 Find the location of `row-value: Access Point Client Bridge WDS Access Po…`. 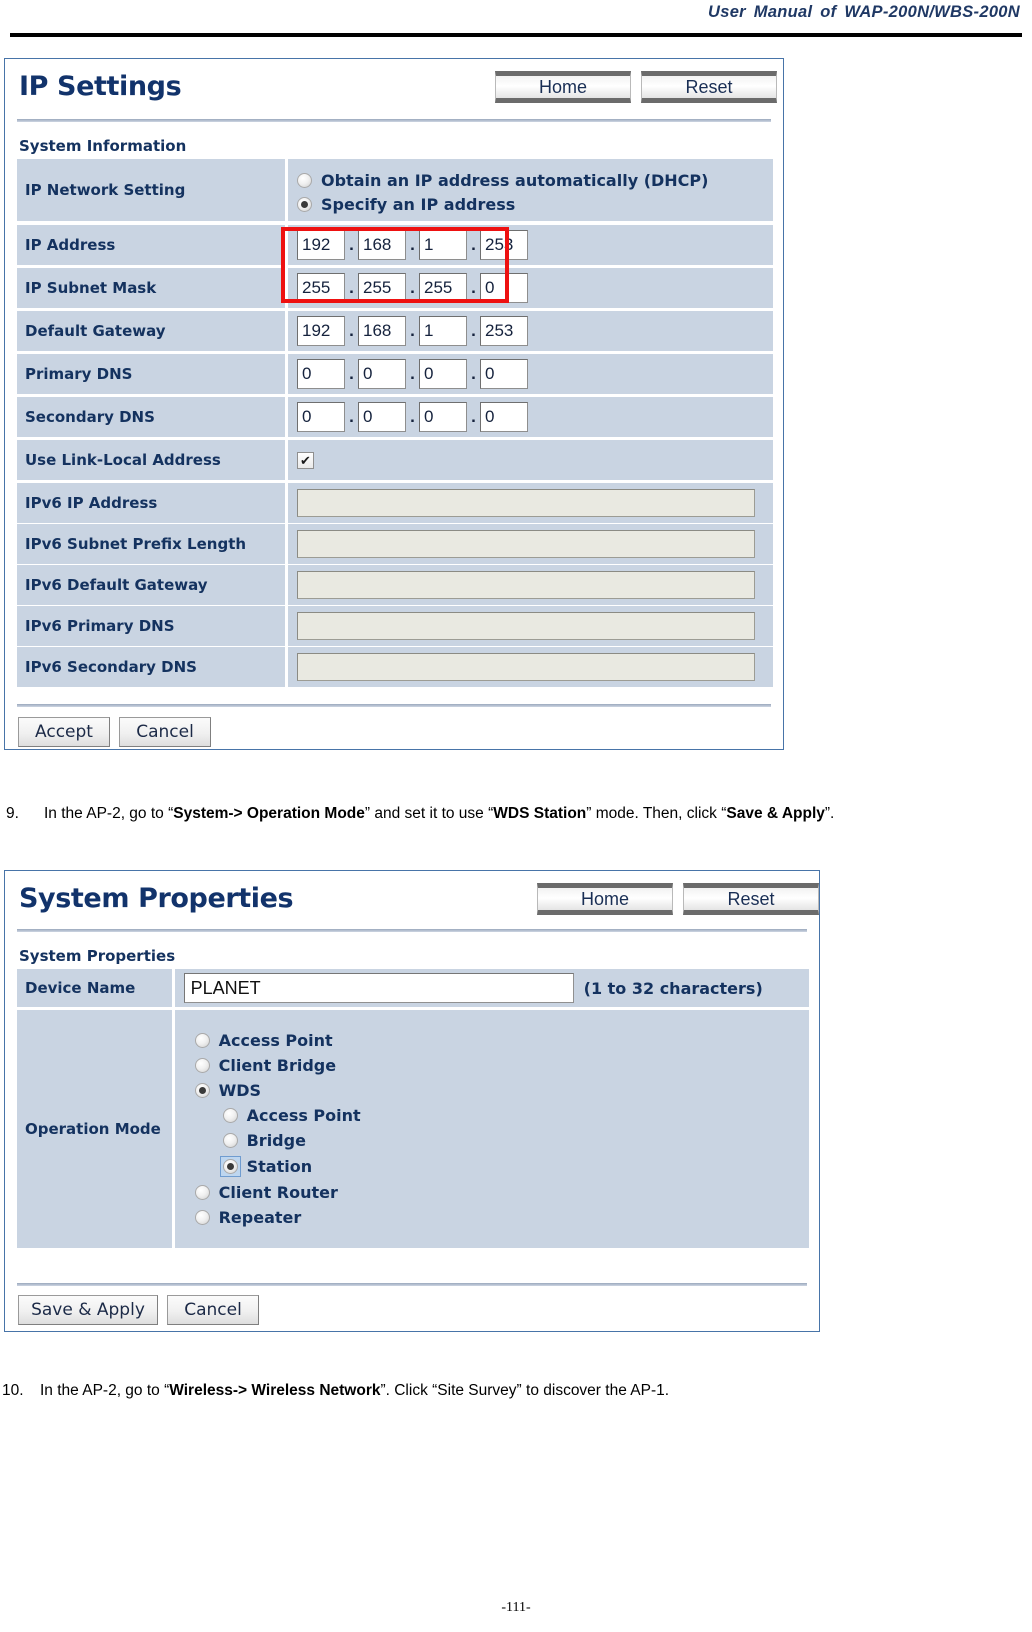

row-value: Access Point Client Bridge WDS Access Po… is located at coordinates (491, 1129).